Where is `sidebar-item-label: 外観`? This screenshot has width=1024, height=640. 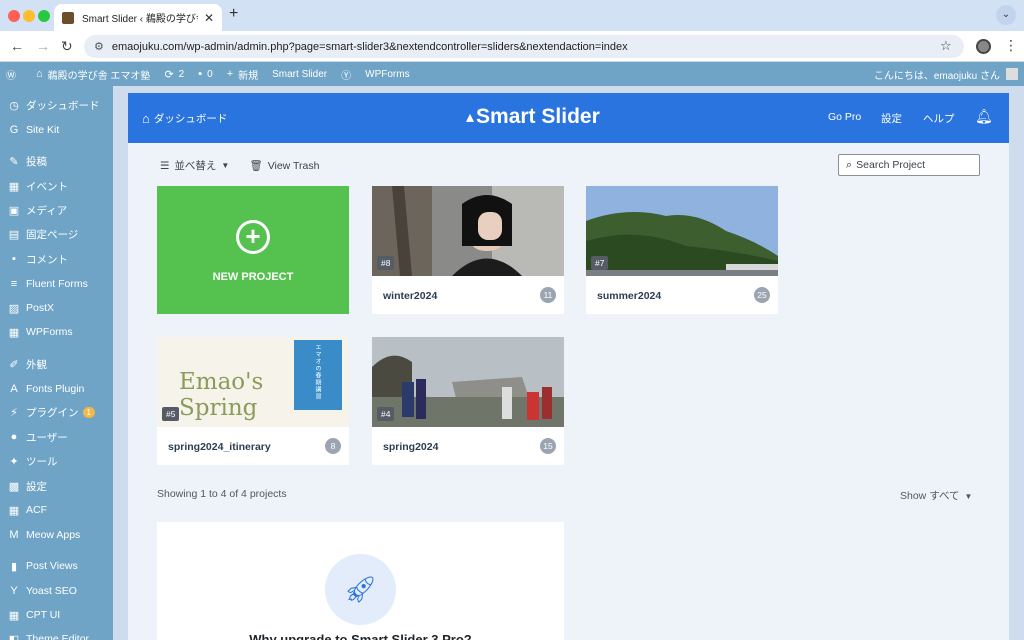
sidebar-item-label: 外観 is located at coordinates (36, 364).